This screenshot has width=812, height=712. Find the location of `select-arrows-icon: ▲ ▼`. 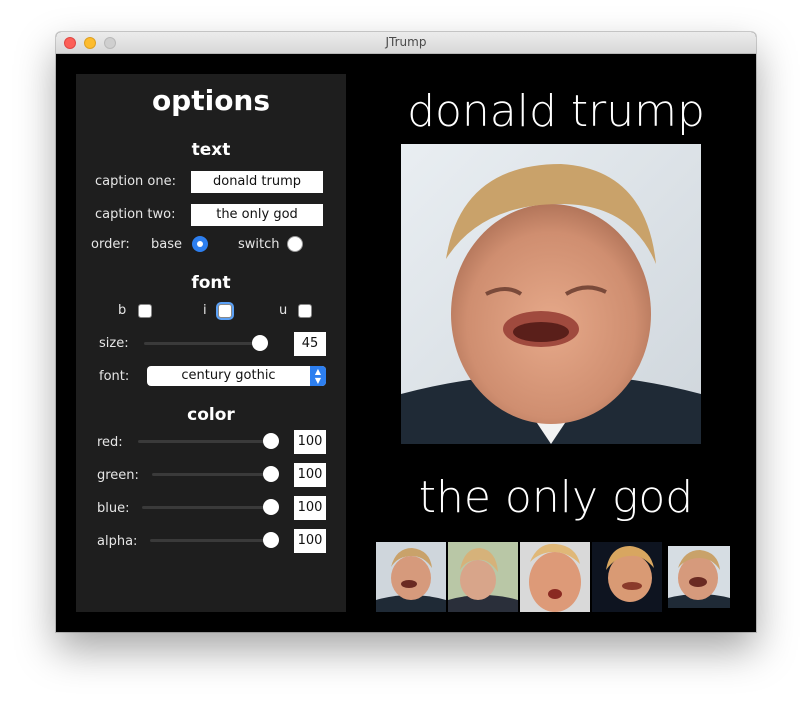

select-arrows-icon: ▲ ▼ is located at coordinates (318, 376).